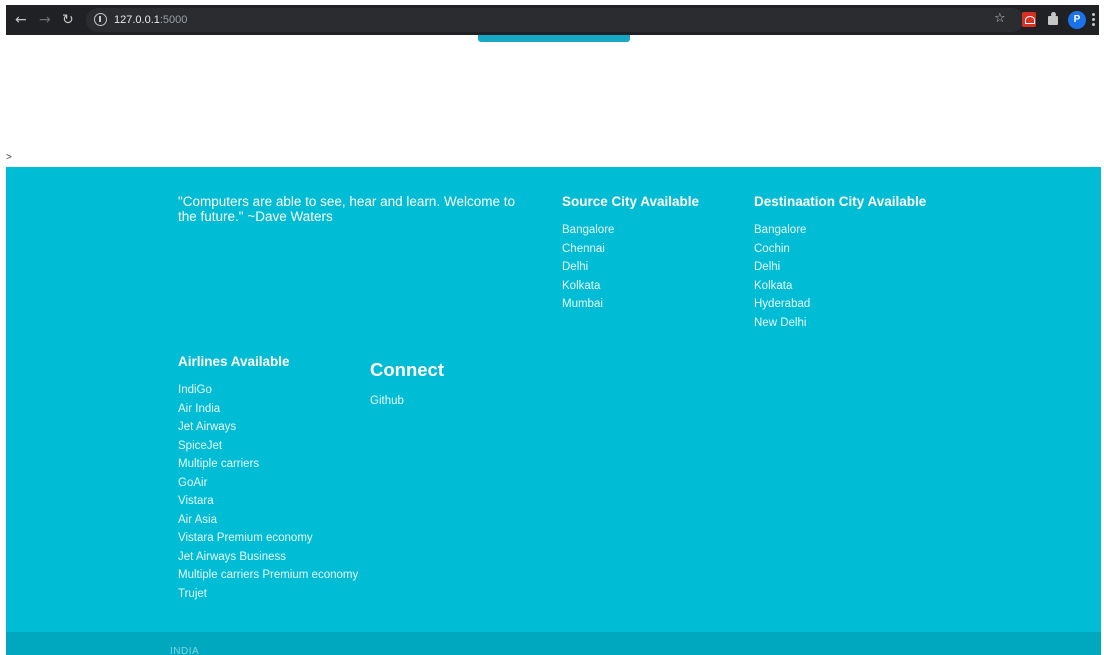 The width and height of the screenshot is (1104, 655). What do you see at coordinates (553, 643) in the screenshot?
I see `footer-copyright-bar: INDIA` at bounding box center [553, 643].